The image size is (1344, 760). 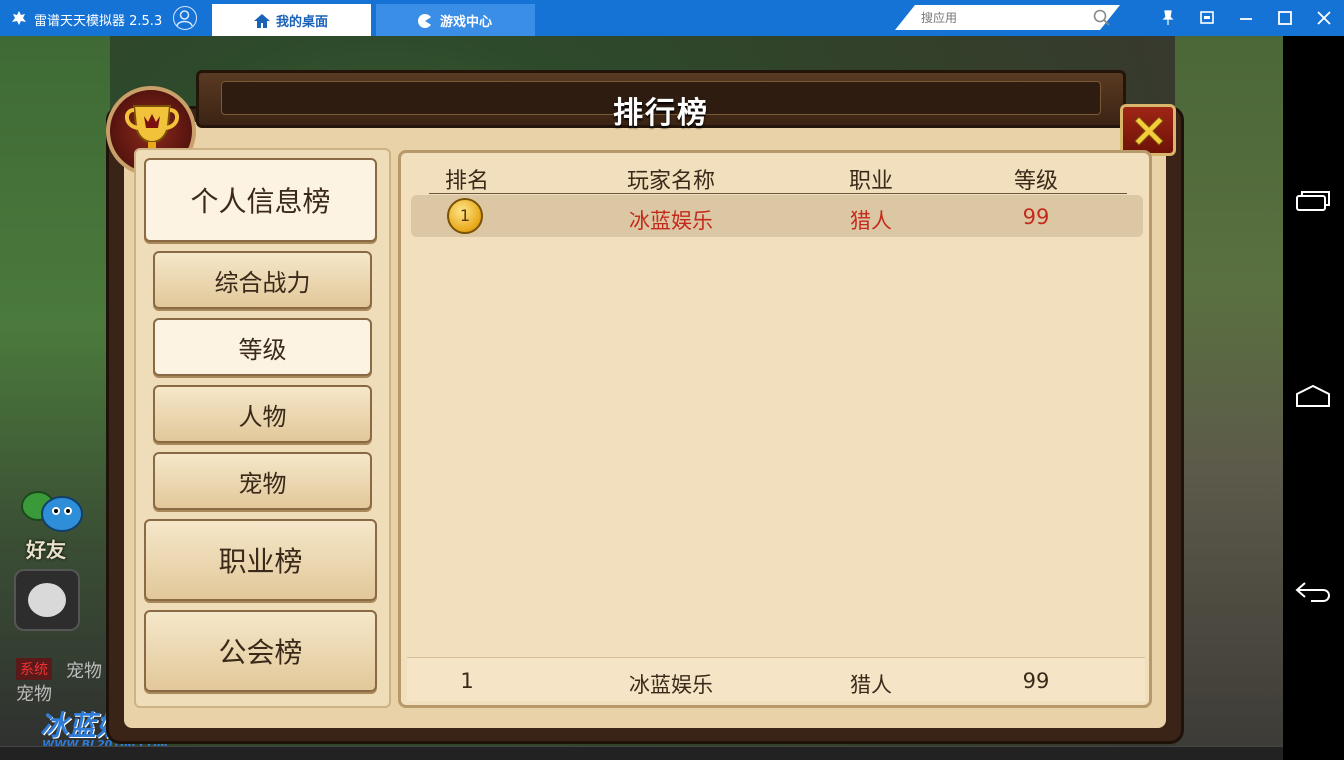 I want to click on category-label: 综合战力, so click(x=262, y=282).